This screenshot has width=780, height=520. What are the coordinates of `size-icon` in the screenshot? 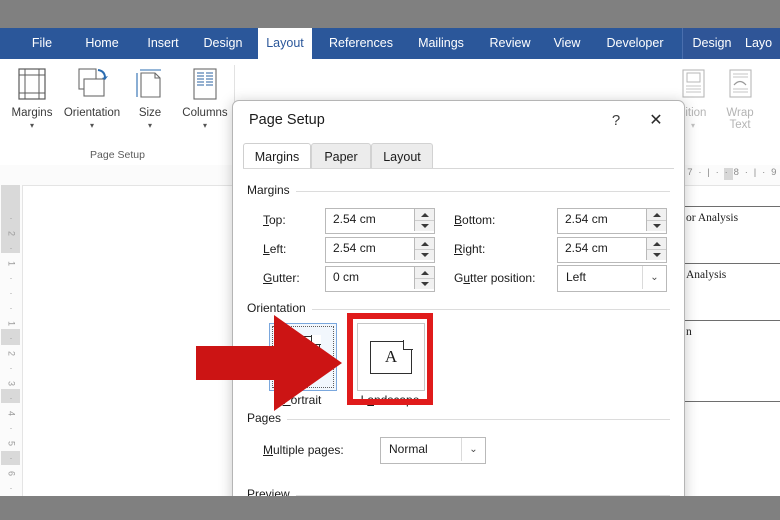 It's located at (150, 84).